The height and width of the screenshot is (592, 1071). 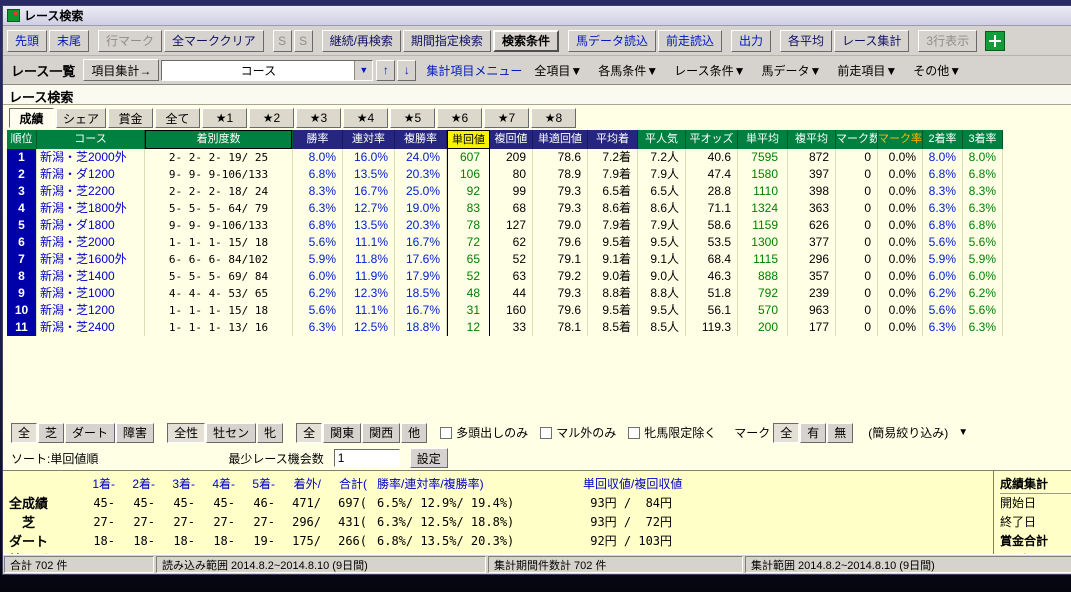 I want to click on header-rentai-rate: 連対率, so click(x=369, y=139).